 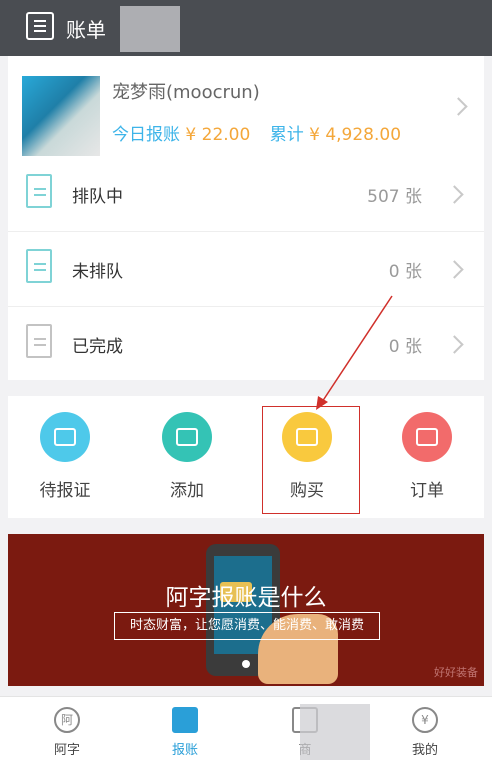 What do you see at coordinates (246, 730) in the screenshot?
I see `bottom-nav: 阿 阿字 报账 商 ¥ 我的` at bounding box center [246, 730].